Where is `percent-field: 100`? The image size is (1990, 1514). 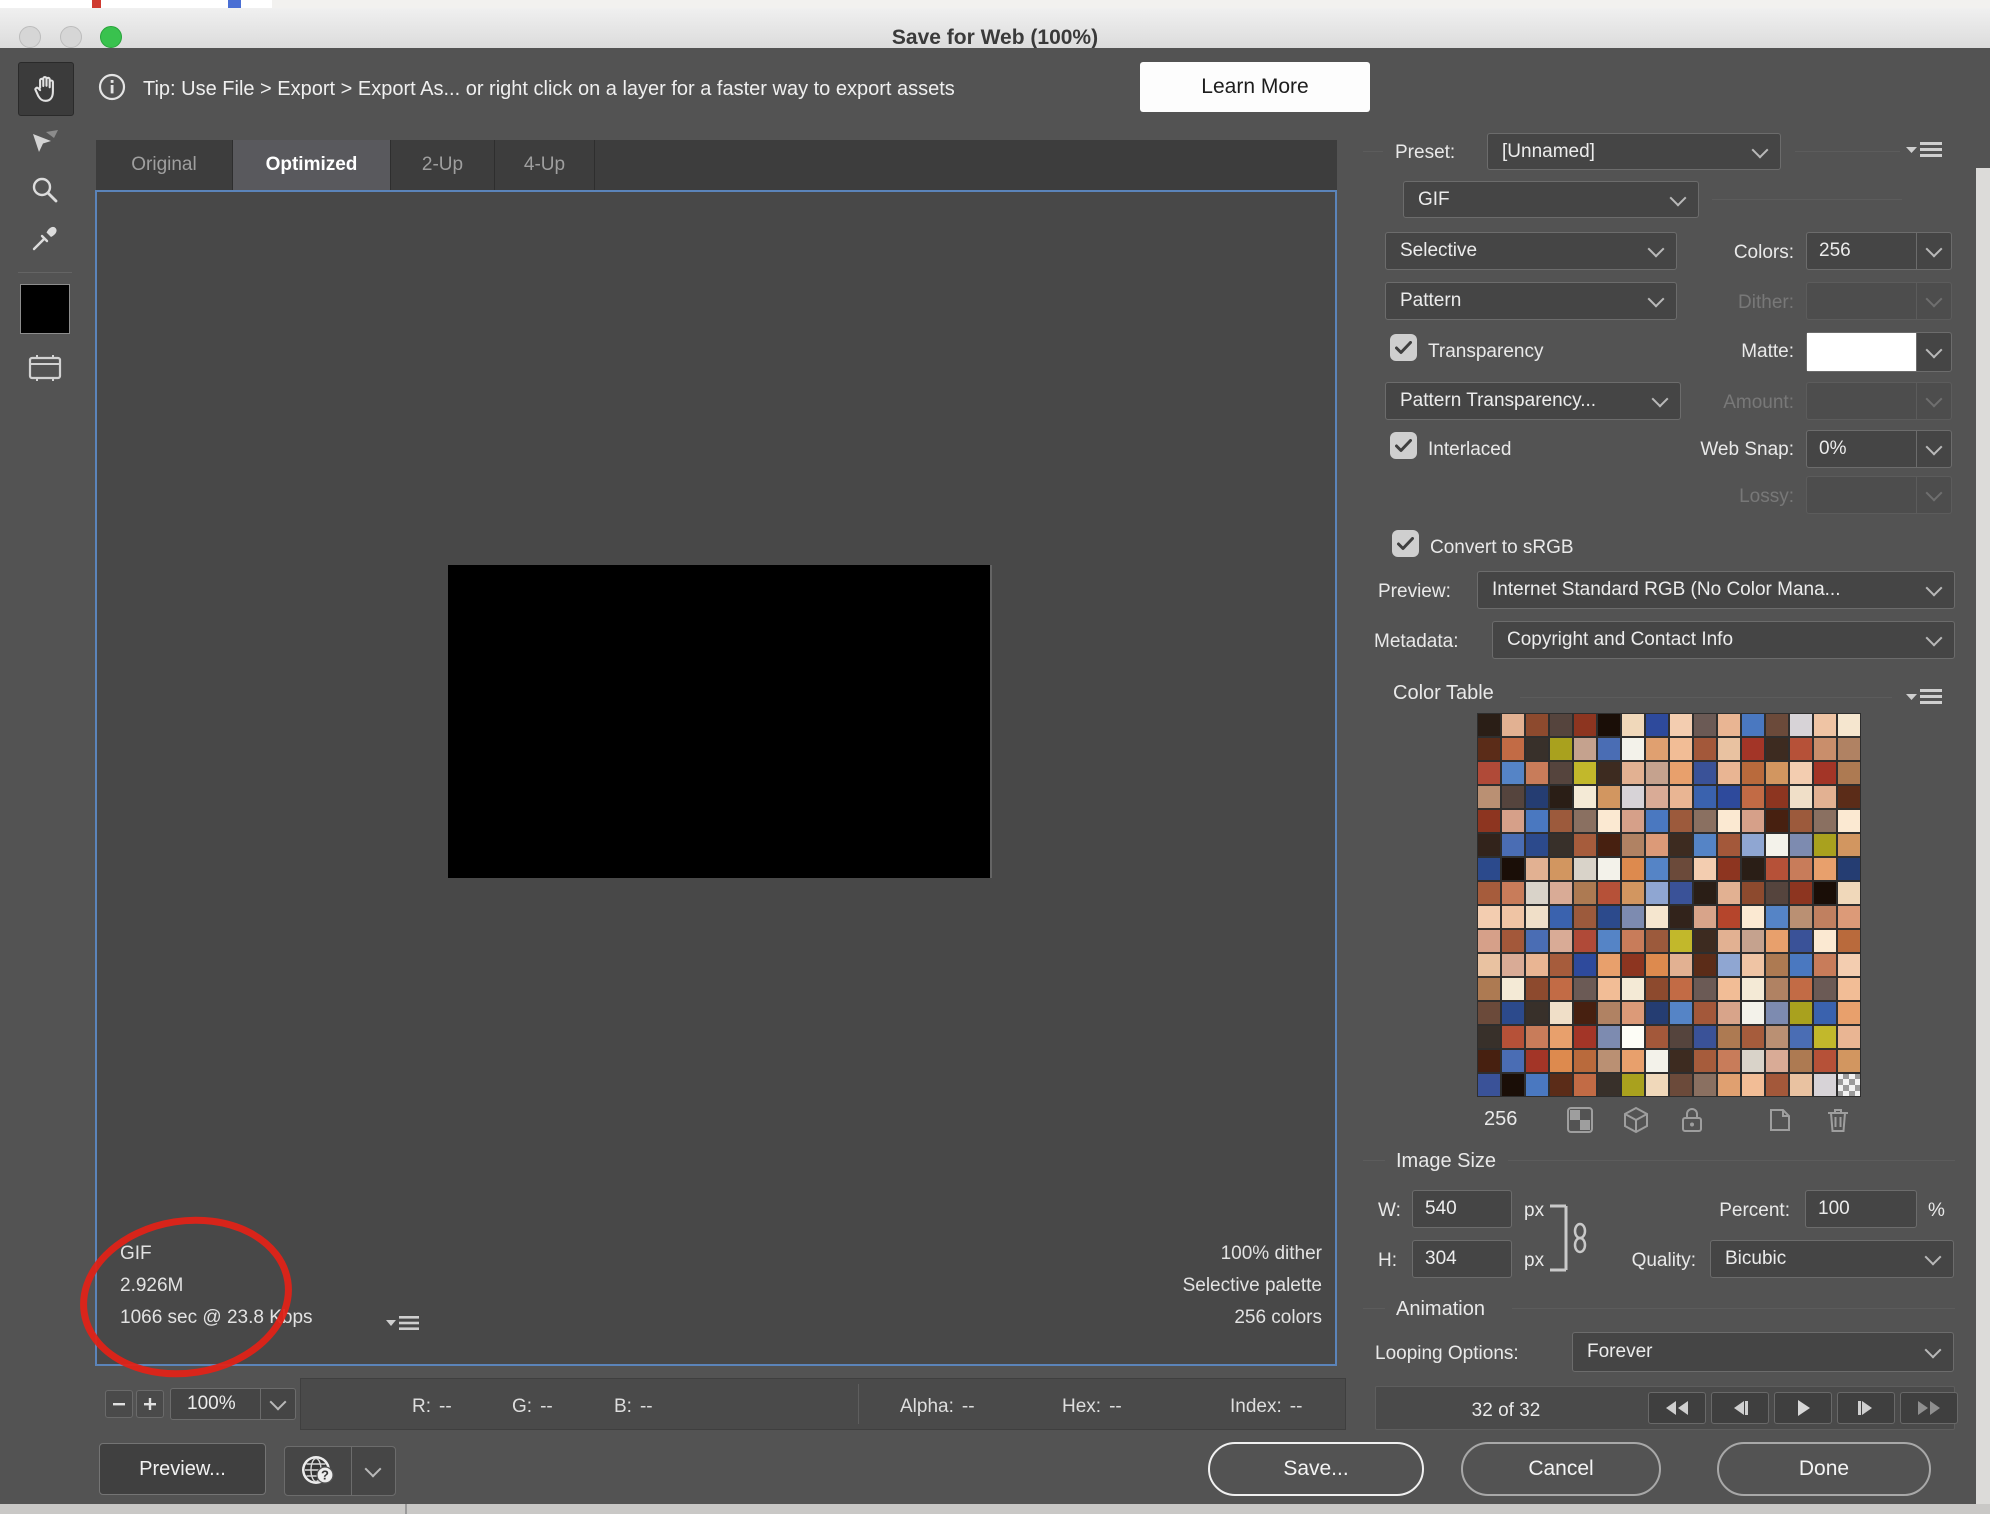
percent-field: 100 is located at coordinates (1861, 1209).